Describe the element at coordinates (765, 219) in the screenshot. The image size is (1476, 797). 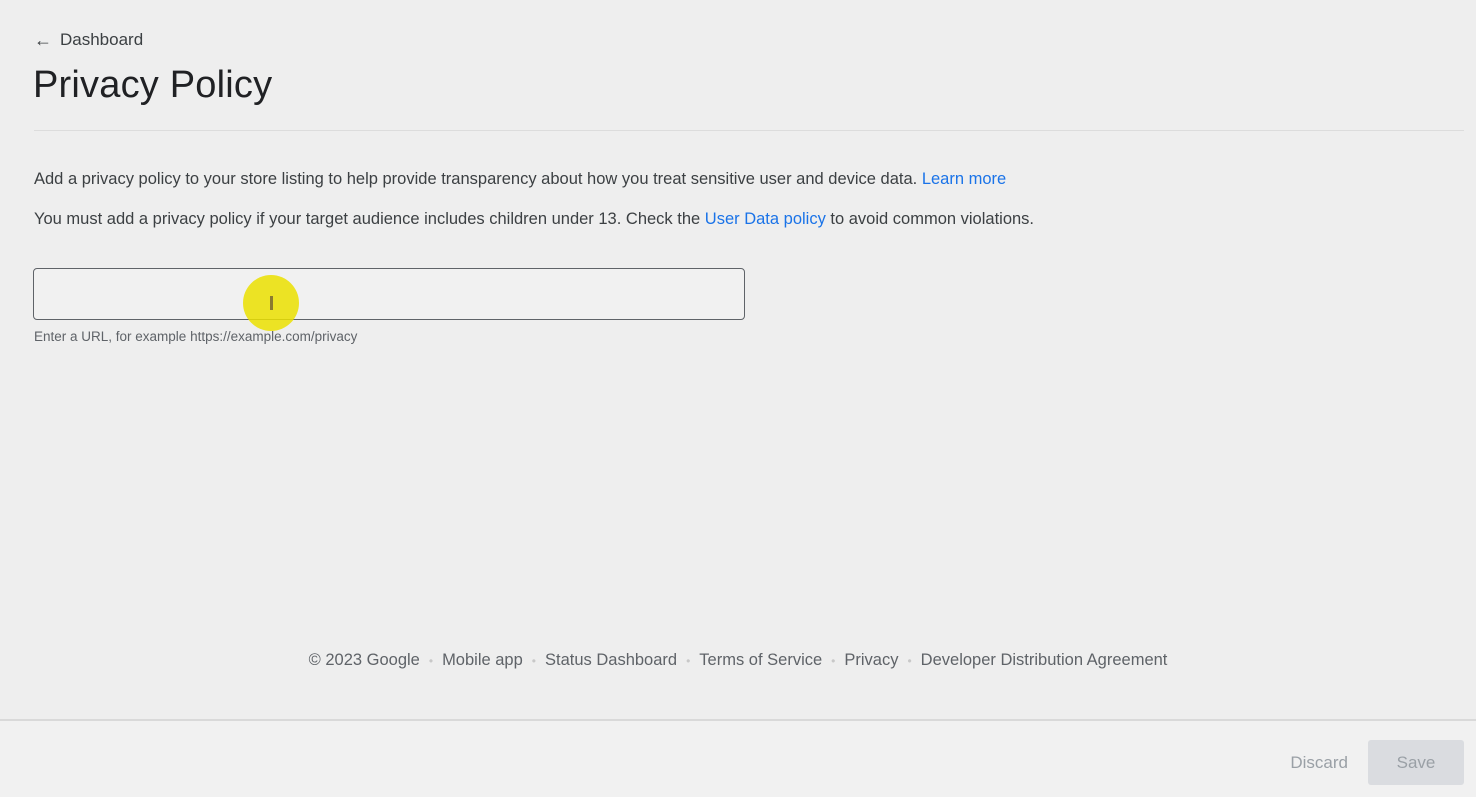
I see `user-data-policy-link: User Data policy` at that location.